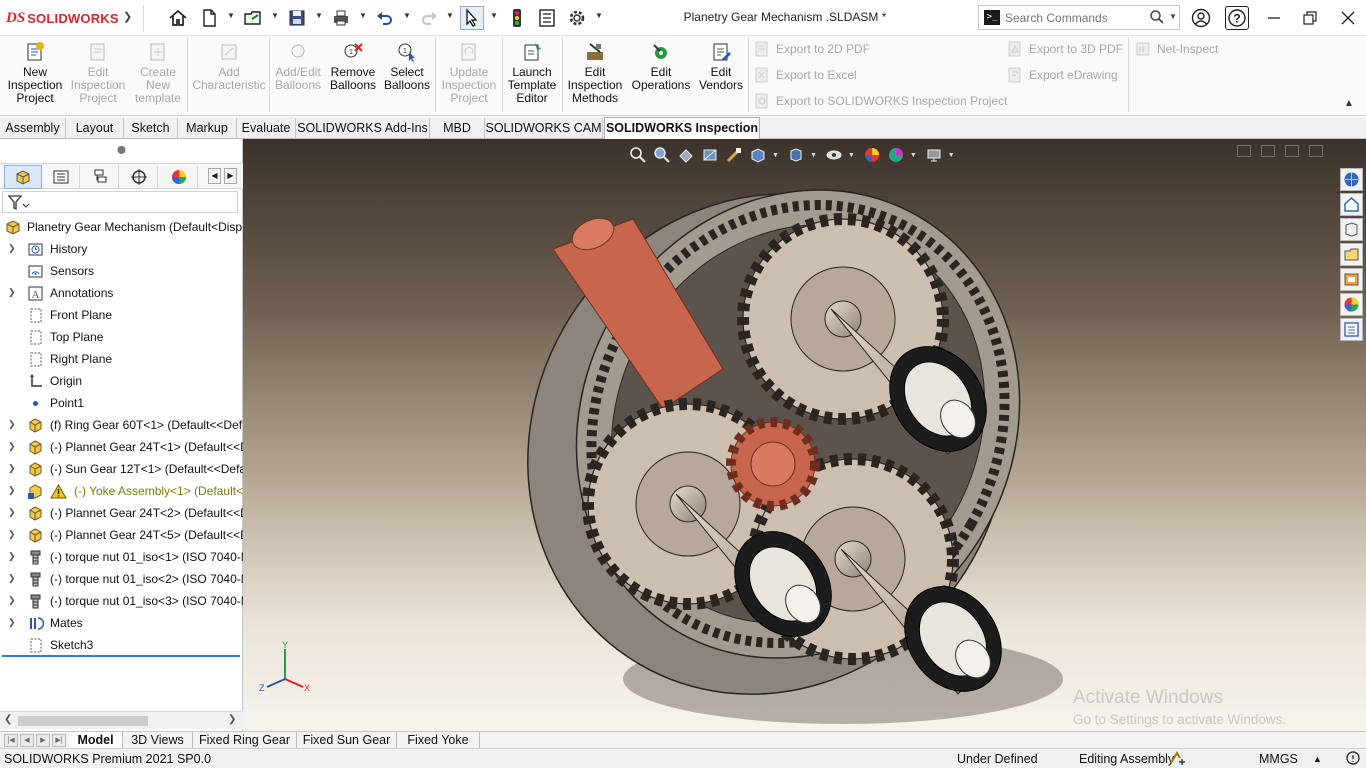 The image size is (1366, 768). What do you see at coordinates (297, 18) in the screenshot?
I see `save-icon` at bounding box center [297, 18].